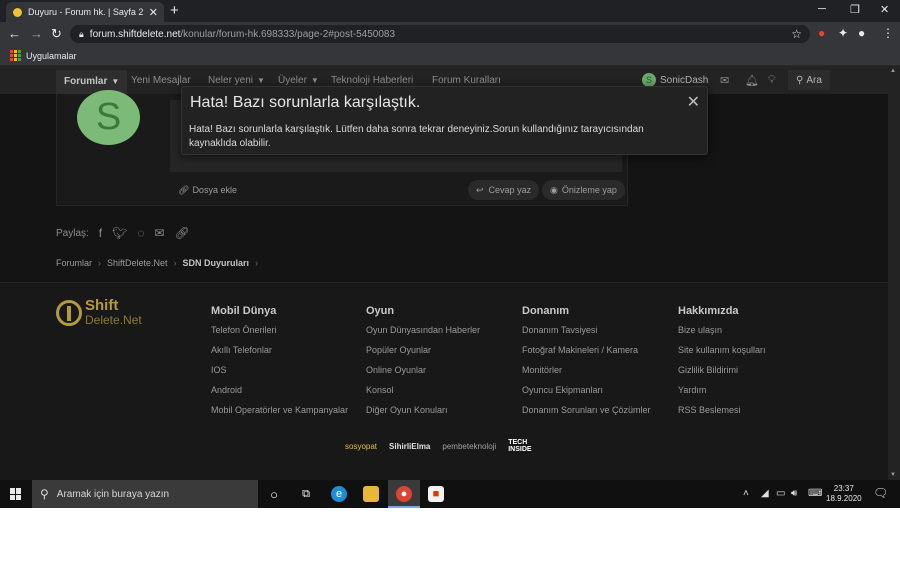 The width and height of the screenshot is (900, 561). What do you see at coordinates (115, 81) in the screenshot?
I see `chevron-down-icon: ▼` at bounding box center [115, 81].